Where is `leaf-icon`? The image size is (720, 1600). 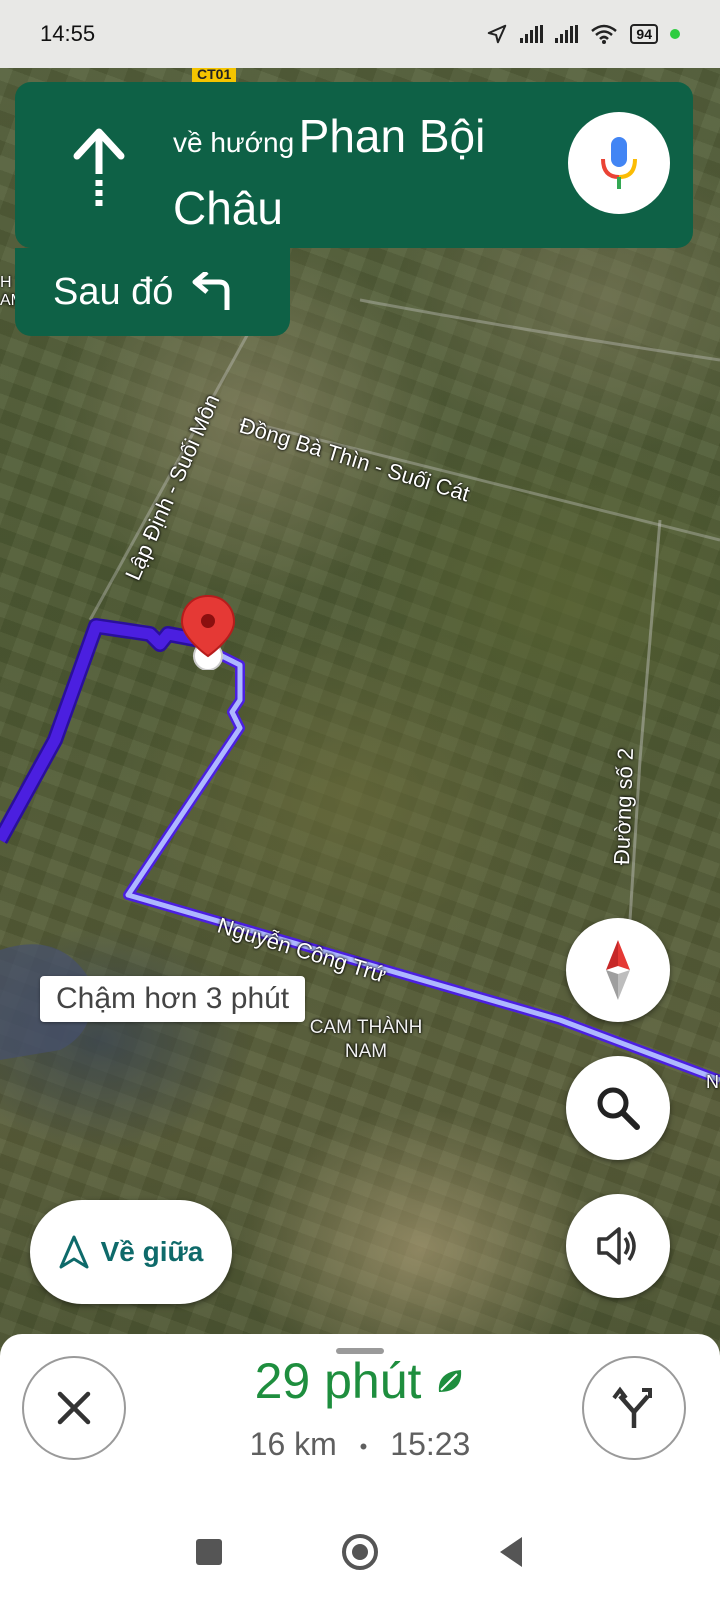 leaf-icon is located at coordinates (450, 1381).